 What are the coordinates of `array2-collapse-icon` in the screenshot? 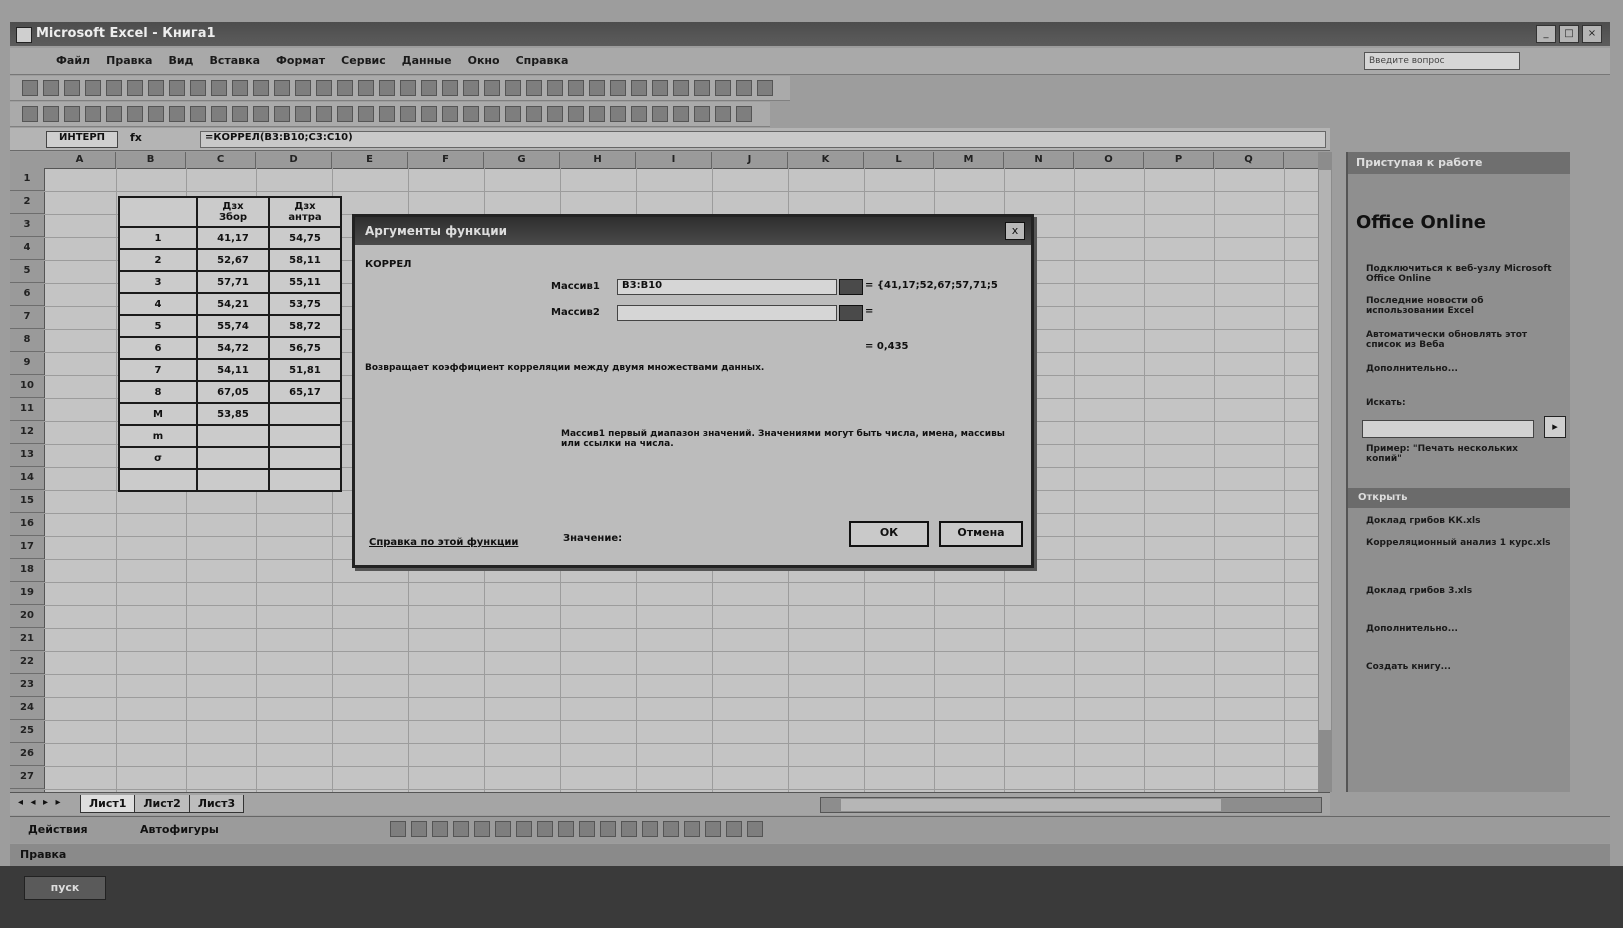 It's located at (851, 313).